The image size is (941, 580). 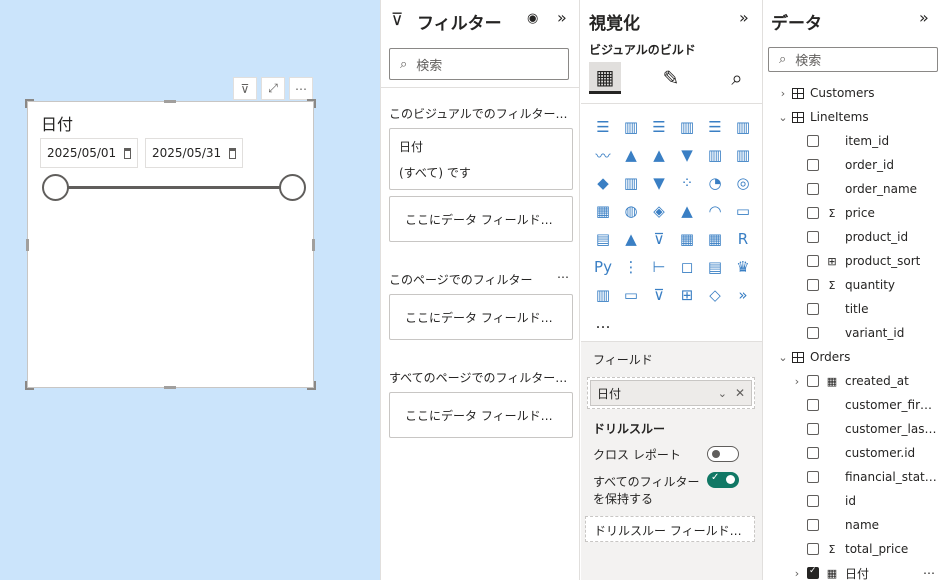 What do you see at coordinates (687, 155) in the screenshot?
I see `100-area-chart-icon: ▼` at bounding box center [687, 155].